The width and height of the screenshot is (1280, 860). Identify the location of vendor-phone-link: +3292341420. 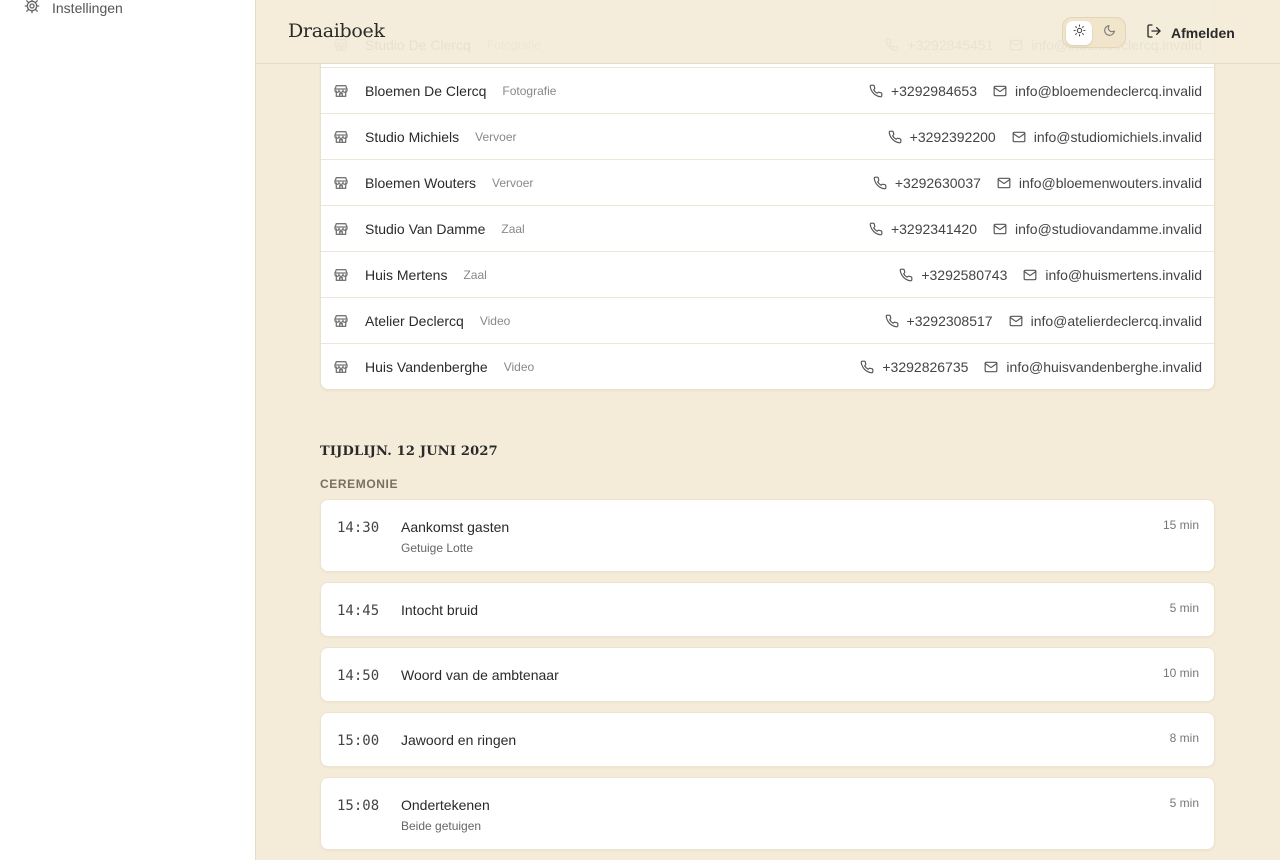
(923, 229).